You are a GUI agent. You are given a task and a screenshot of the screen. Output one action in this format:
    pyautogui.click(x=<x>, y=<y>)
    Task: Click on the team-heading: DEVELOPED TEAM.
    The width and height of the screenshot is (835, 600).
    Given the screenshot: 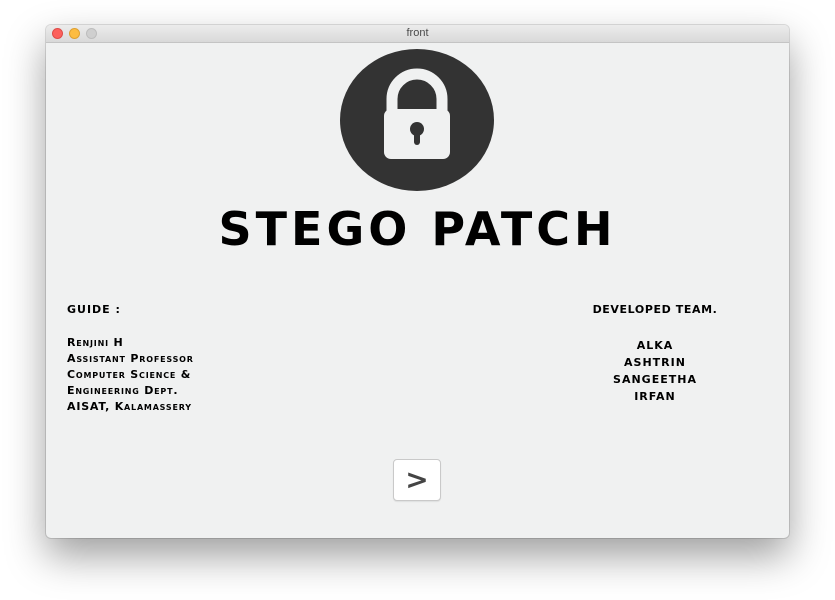 What is the action you would take?
    pyautogui.click(x=655, y=309)
    